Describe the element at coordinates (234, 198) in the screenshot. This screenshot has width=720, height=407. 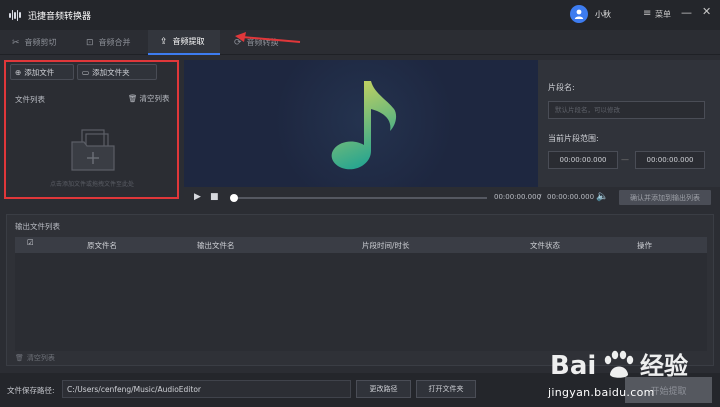
I see `progress-handle` at that location.